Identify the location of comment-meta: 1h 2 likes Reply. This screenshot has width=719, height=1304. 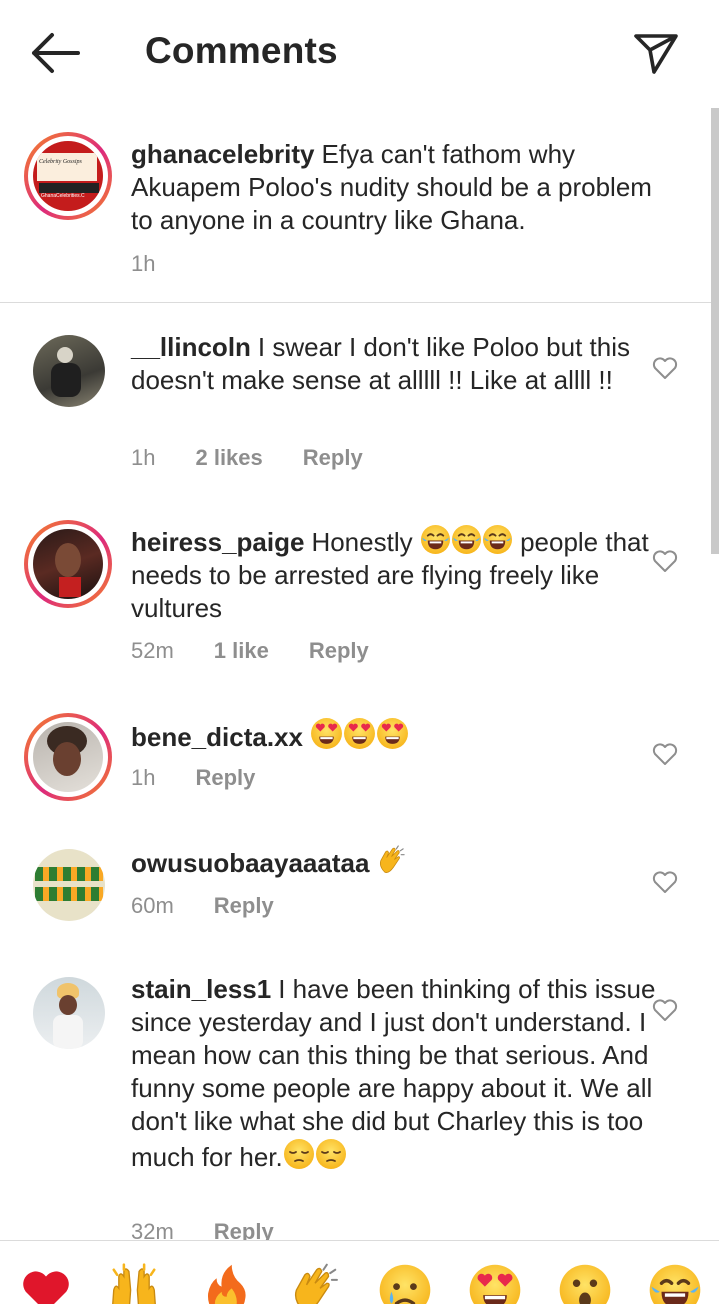
(267, 458).